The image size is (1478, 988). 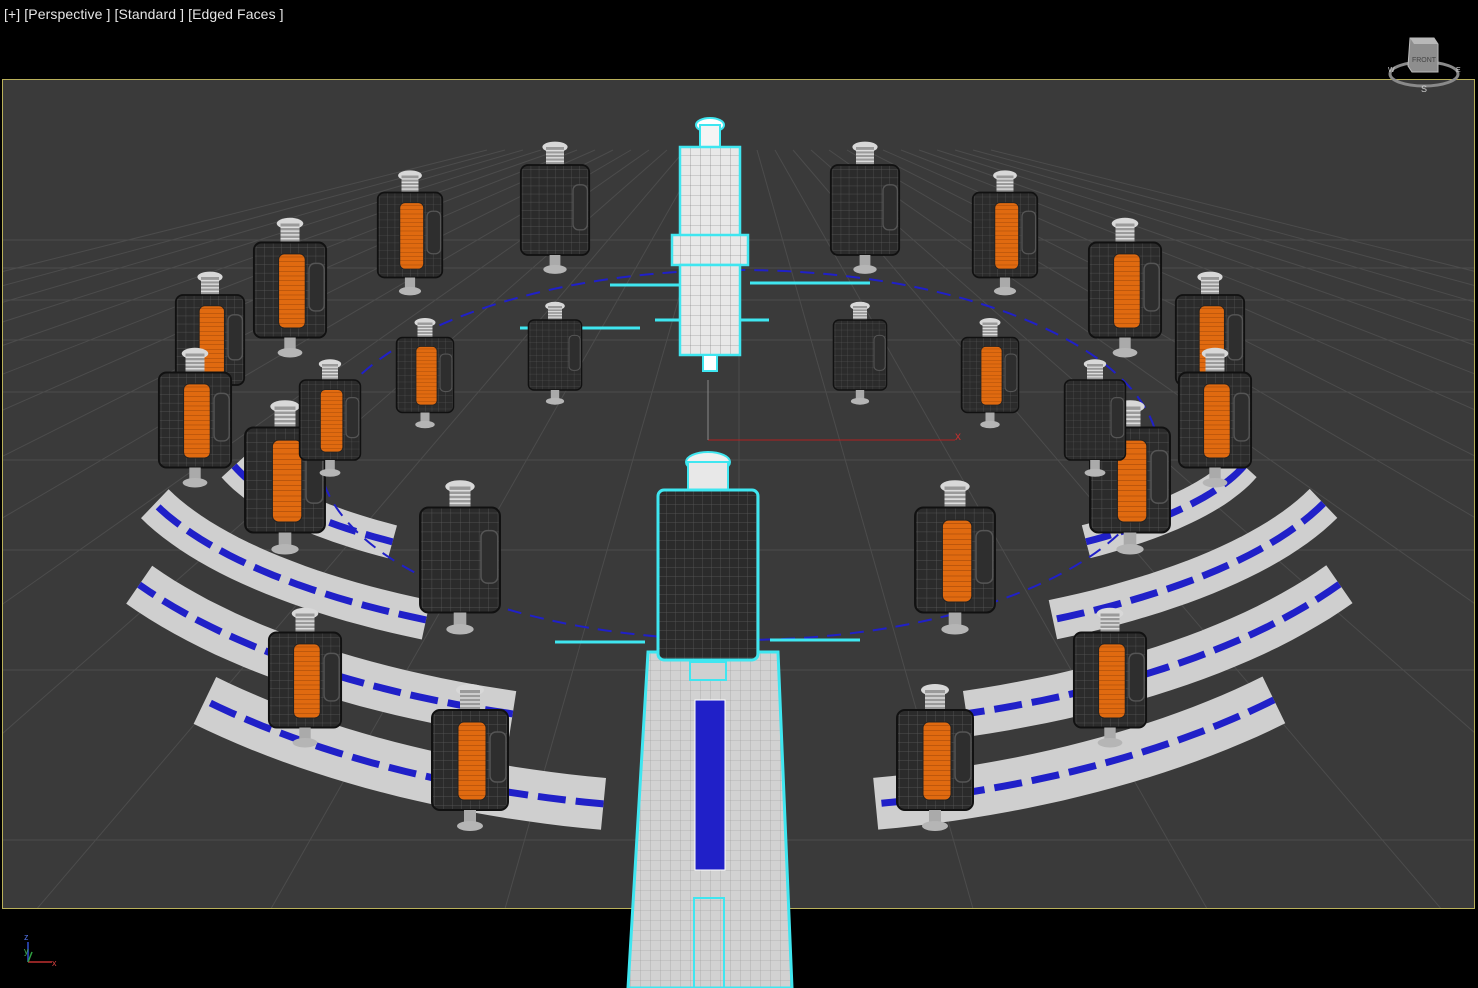 I want to click on viewcube-south: S, so click(x=1424, y=89).